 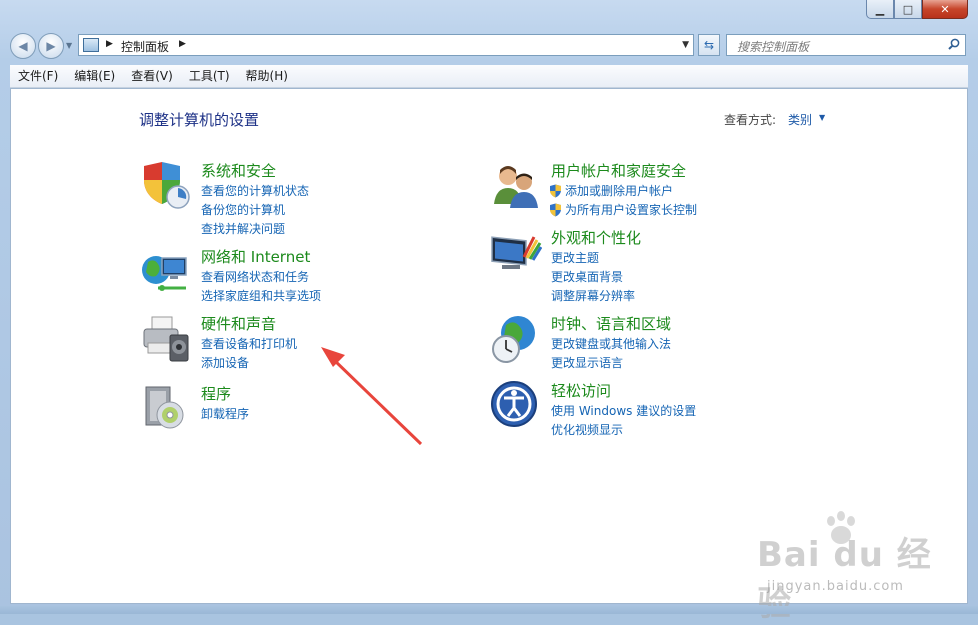 I want to click on back-button: ◀, so click(x=23, y=46).